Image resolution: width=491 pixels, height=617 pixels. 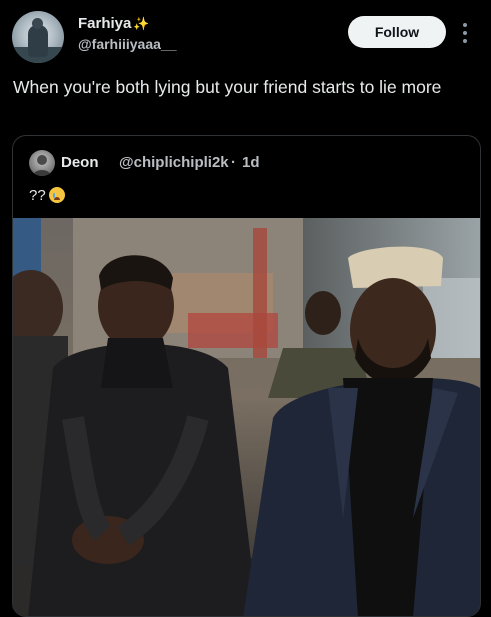 I want to click on quoted-text-content: ??, so click(x=37, y=195).